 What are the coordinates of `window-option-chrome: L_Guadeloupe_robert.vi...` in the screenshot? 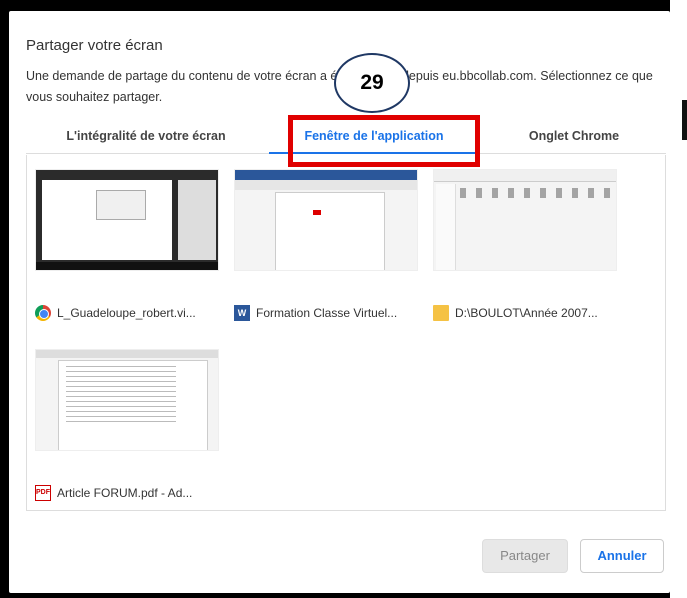 It's located at (130, 245).